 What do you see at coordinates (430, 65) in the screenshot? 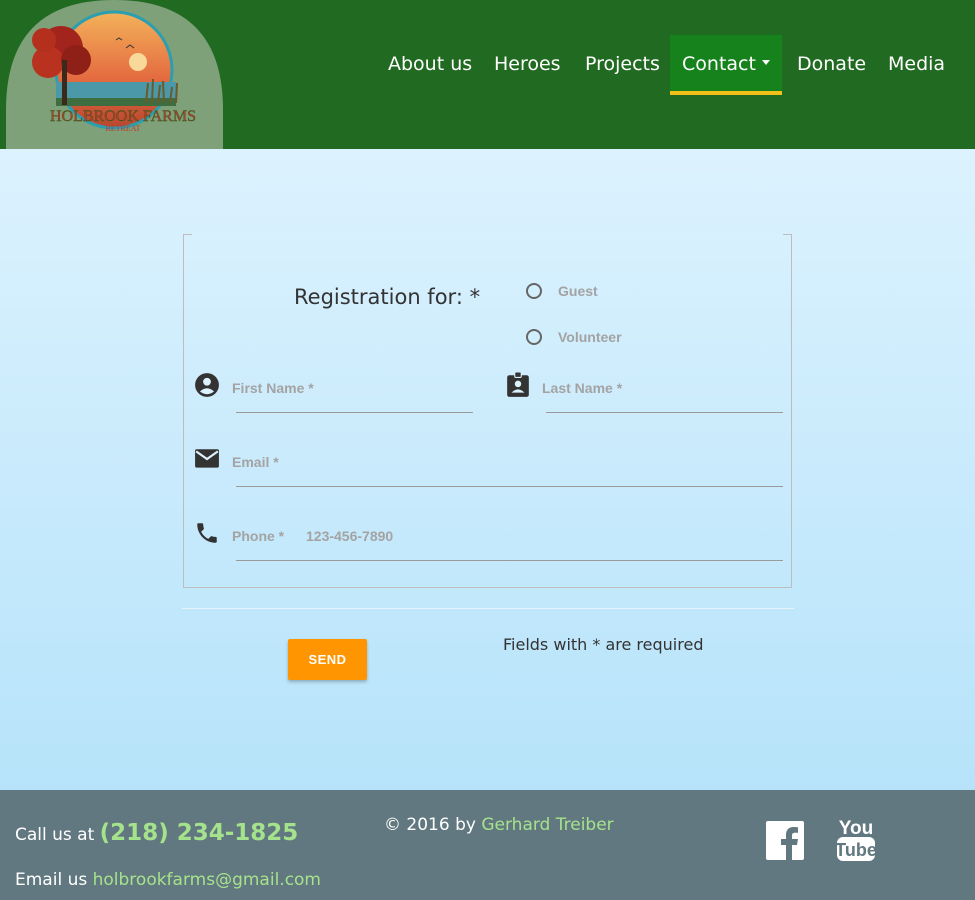
I see `nav-about-us: About us` at bounding box center [430, 65].